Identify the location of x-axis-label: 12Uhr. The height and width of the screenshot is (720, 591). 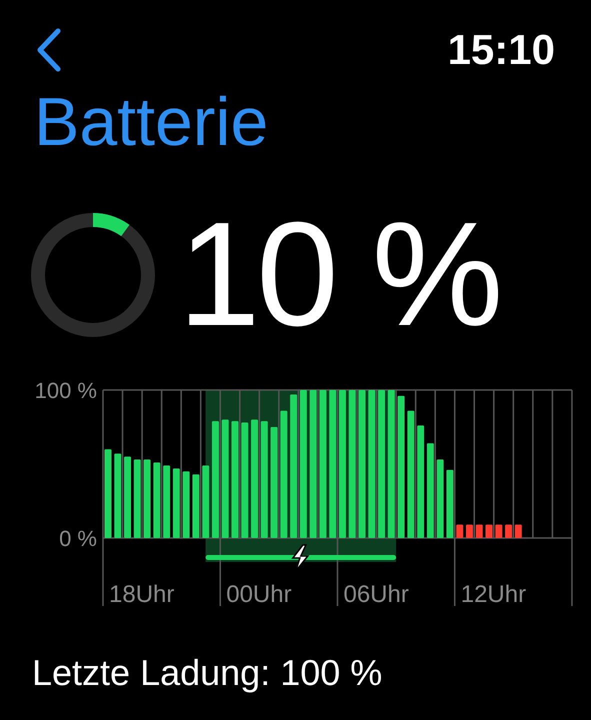
(493, 594).